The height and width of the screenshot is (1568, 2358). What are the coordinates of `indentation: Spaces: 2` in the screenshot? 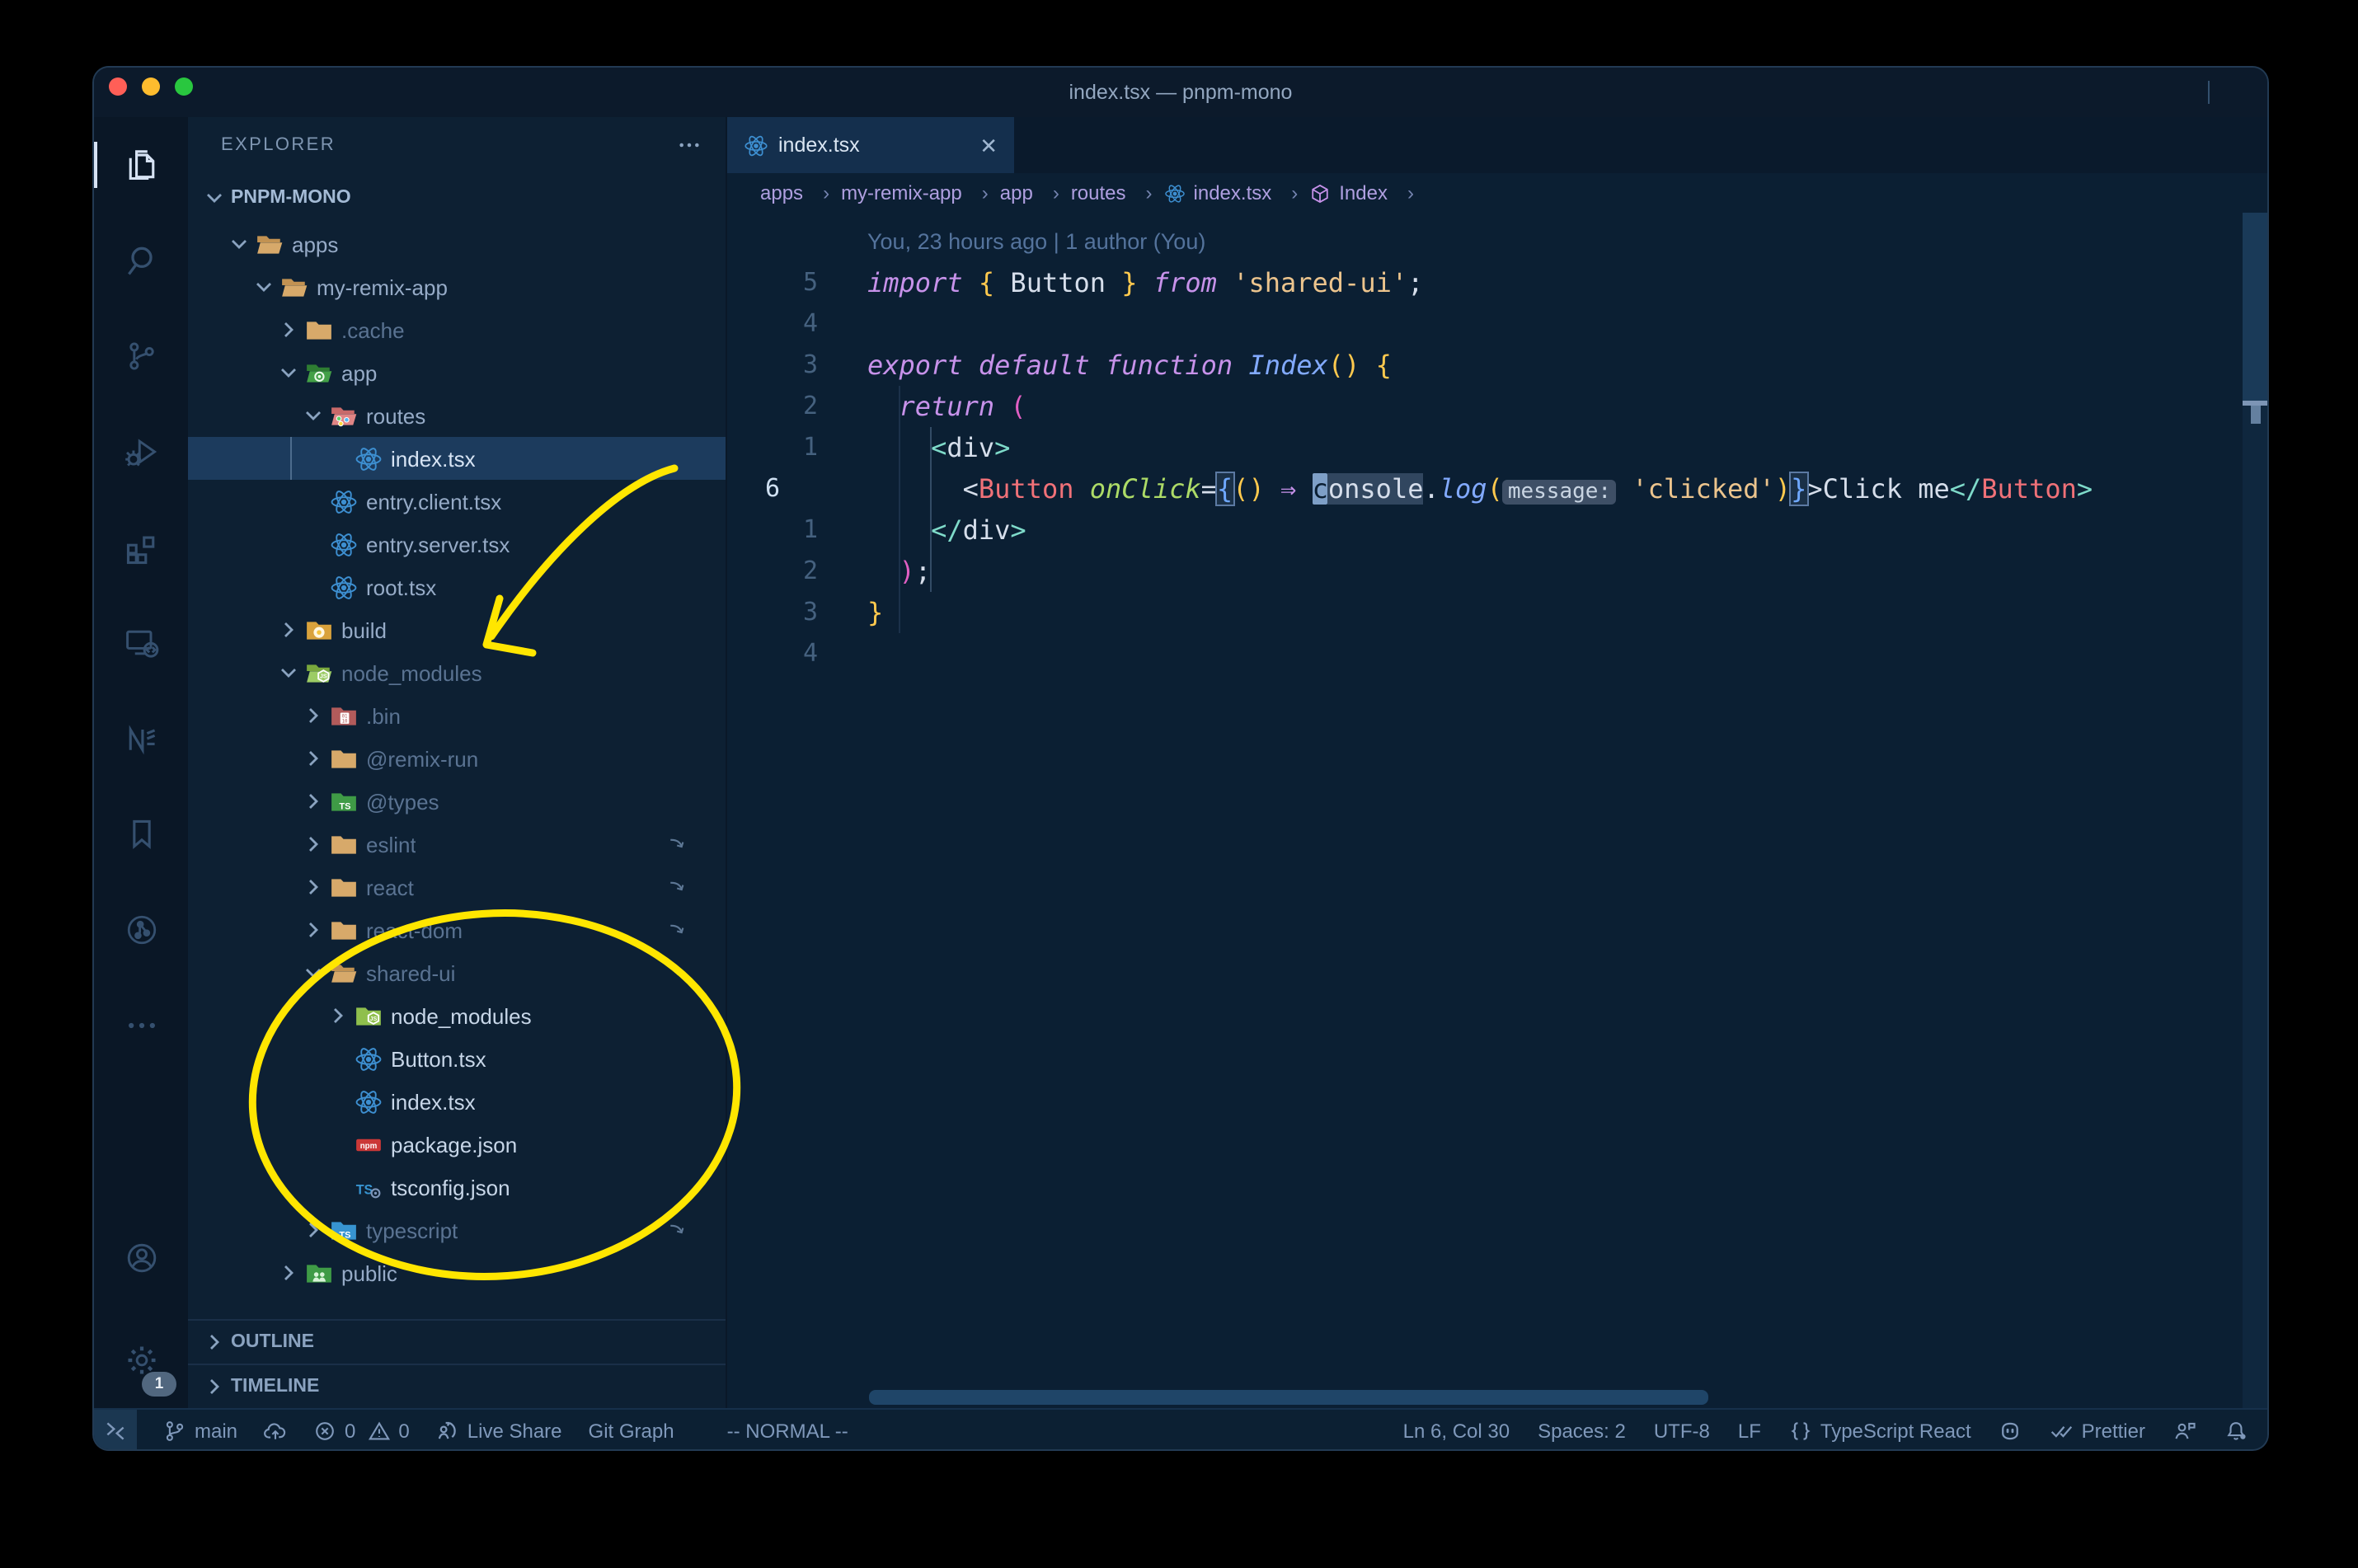 It's located at (1582, 1430).